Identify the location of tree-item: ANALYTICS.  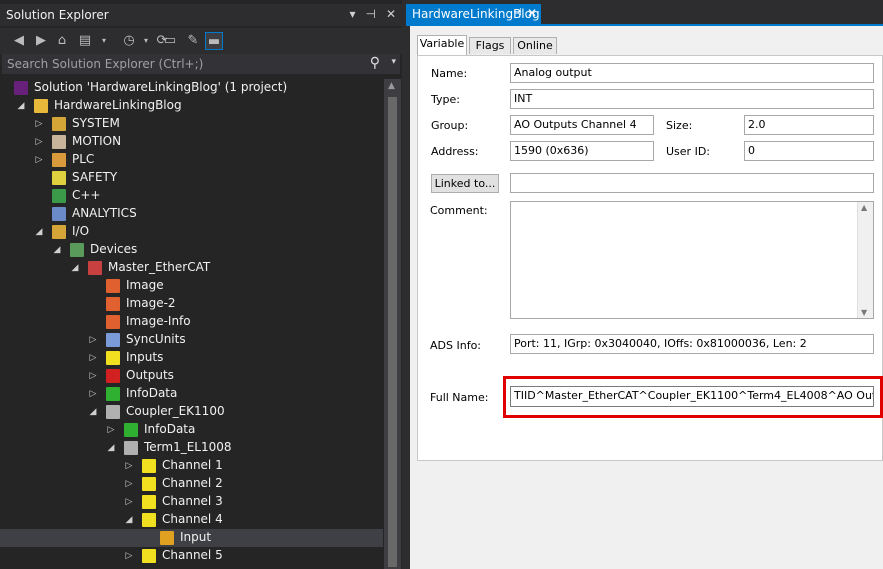
(191, 214).